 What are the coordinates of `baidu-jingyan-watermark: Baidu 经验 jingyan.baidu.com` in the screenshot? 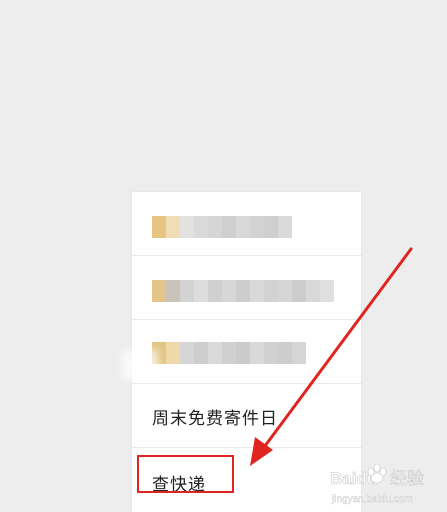 It's located at (377, 484).